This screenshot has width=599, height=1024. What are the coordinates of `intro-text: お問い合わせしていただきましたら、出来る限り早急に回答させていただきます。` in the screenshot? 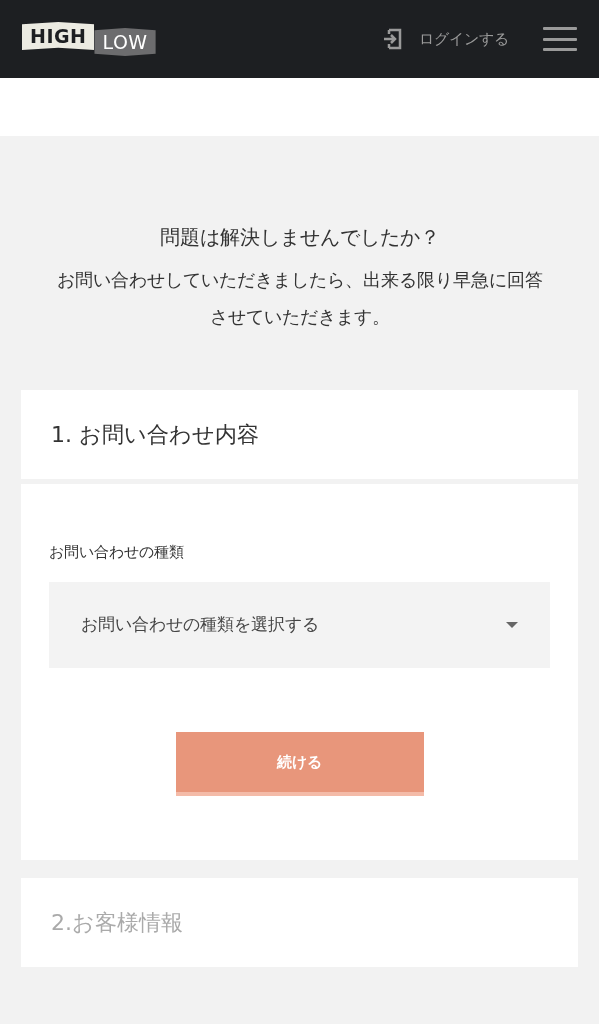 It's located at (299, 299).